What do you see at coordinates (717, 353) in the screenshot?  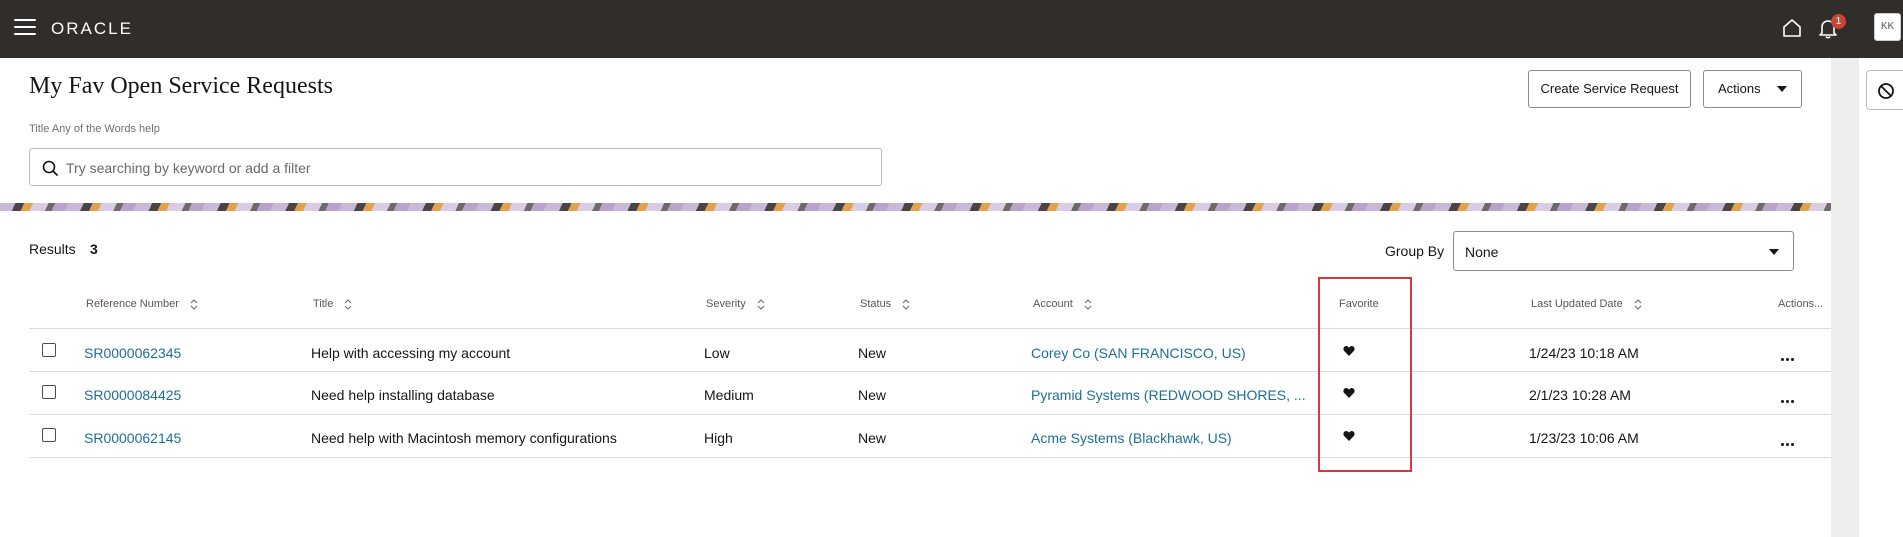 I see `severity-cell: Low` at bounding box center [717, 353].